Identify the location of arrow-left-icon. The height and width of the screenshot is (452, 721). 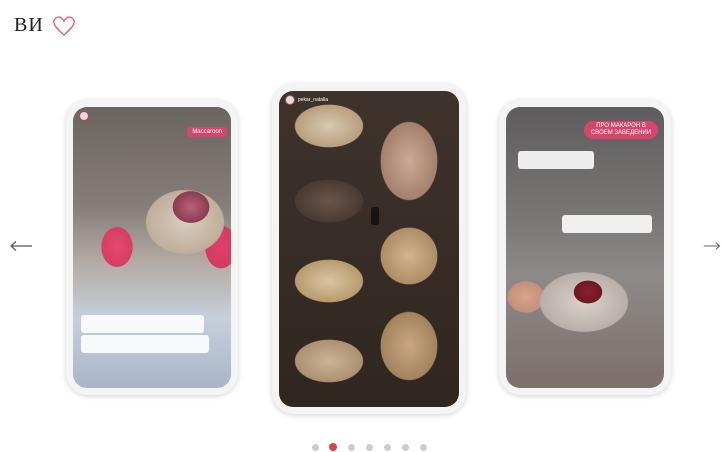
(21, 246).